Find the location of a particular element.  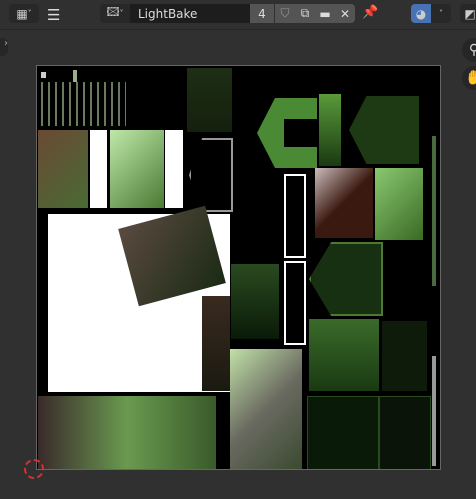

gizmo-button: ◩ is located at coordinates (468, 13).